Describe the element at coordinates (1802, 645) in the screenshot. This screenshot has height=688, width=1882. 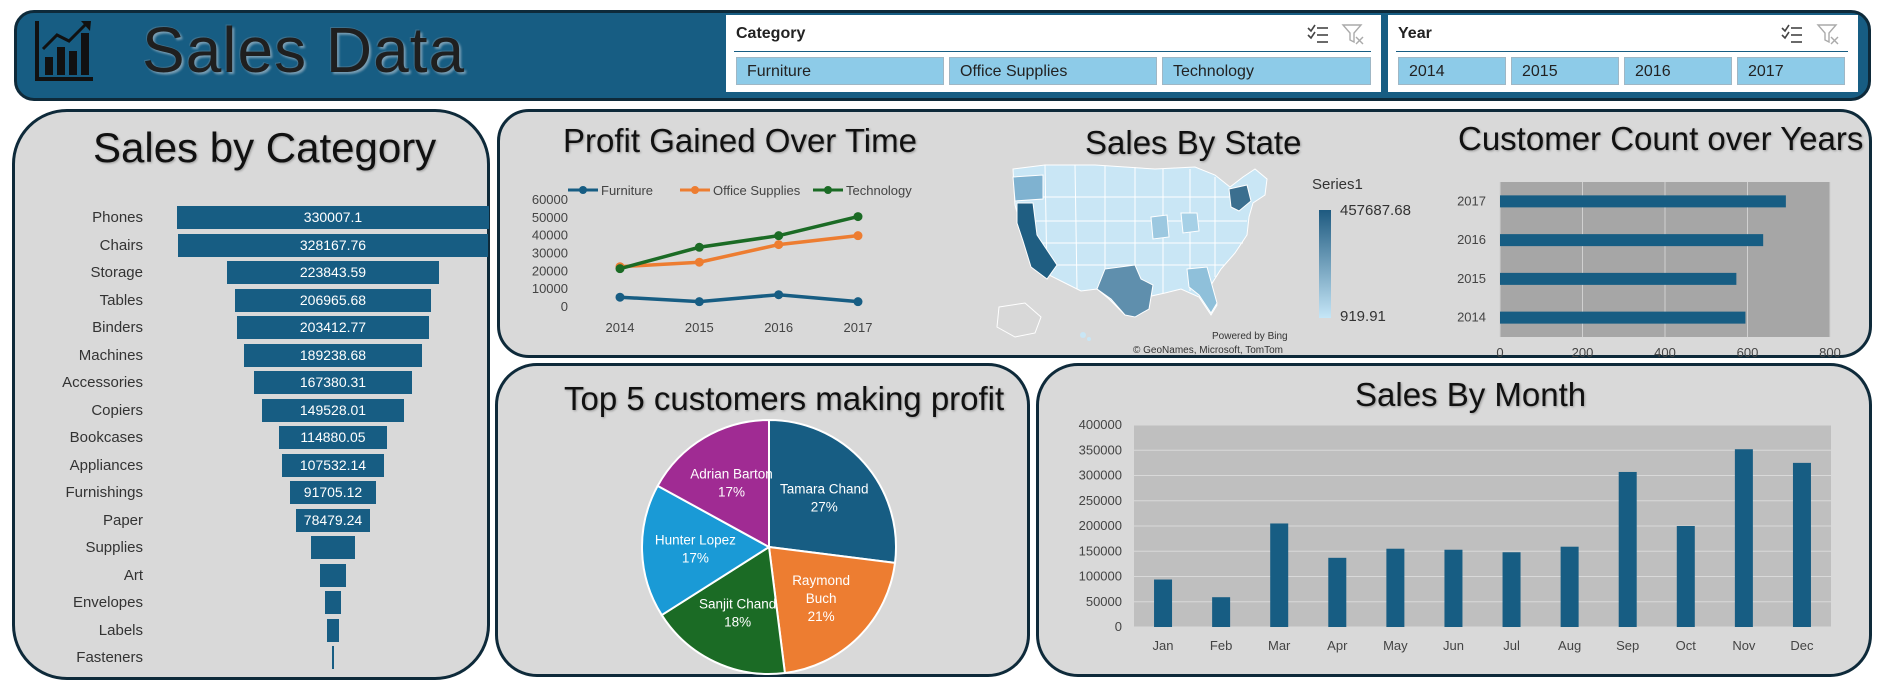
I see `x-tick-label: Dec` at that location.